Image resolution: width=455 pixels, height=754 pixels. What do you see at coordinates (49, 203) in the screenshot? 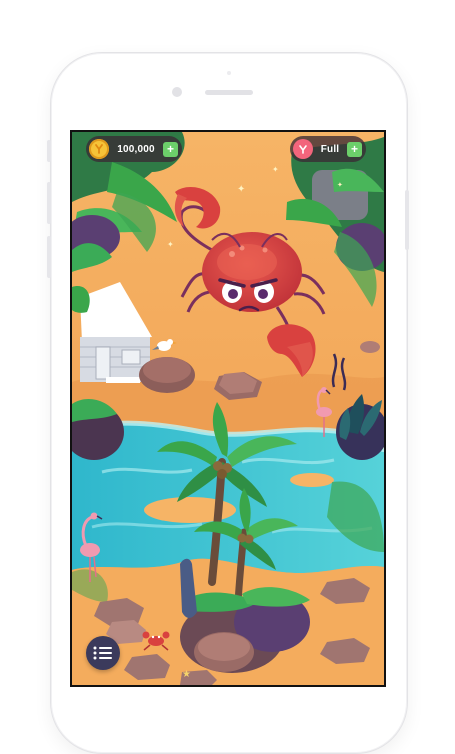
I see `phone-volume-up` at bounding box center [49, 203].